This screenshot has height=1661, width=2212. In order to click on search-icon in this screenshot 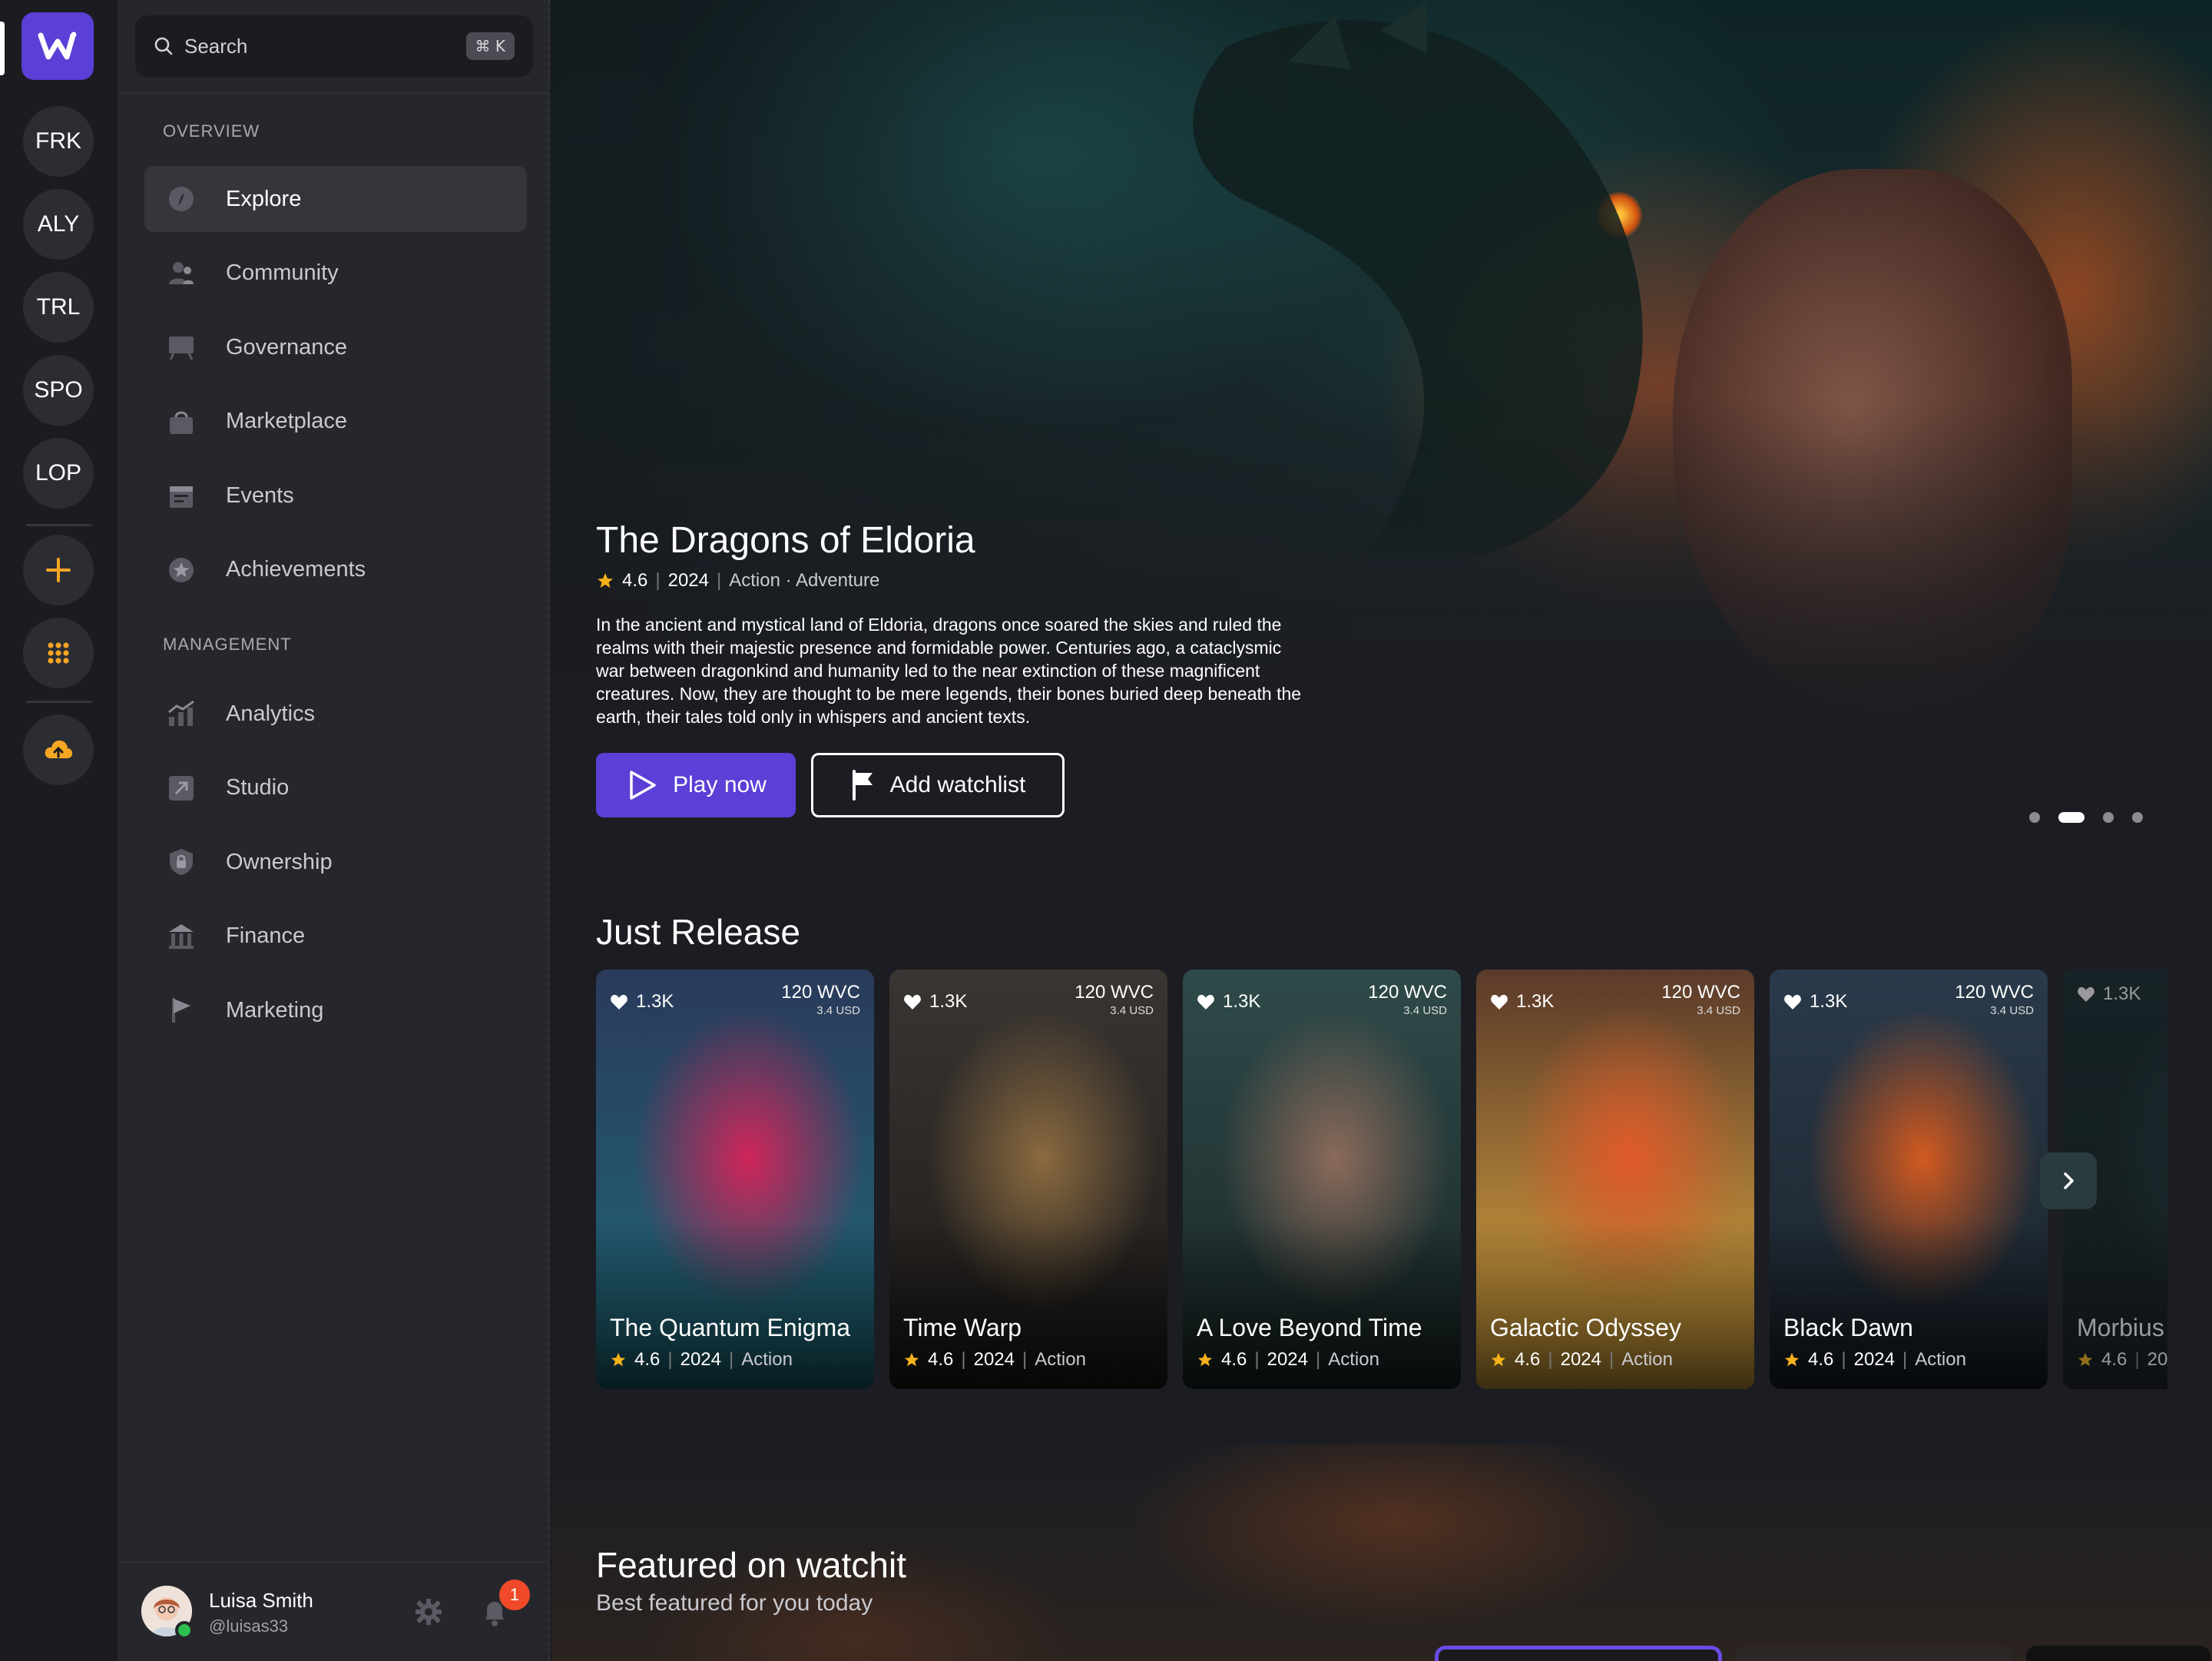, I will do `click(163, 46)`.